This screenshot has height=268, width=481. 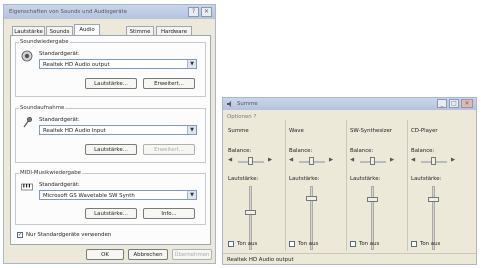 I want to click on playback-device-select: Realtek HD Audio output ▼, so click(x=118, y=64).